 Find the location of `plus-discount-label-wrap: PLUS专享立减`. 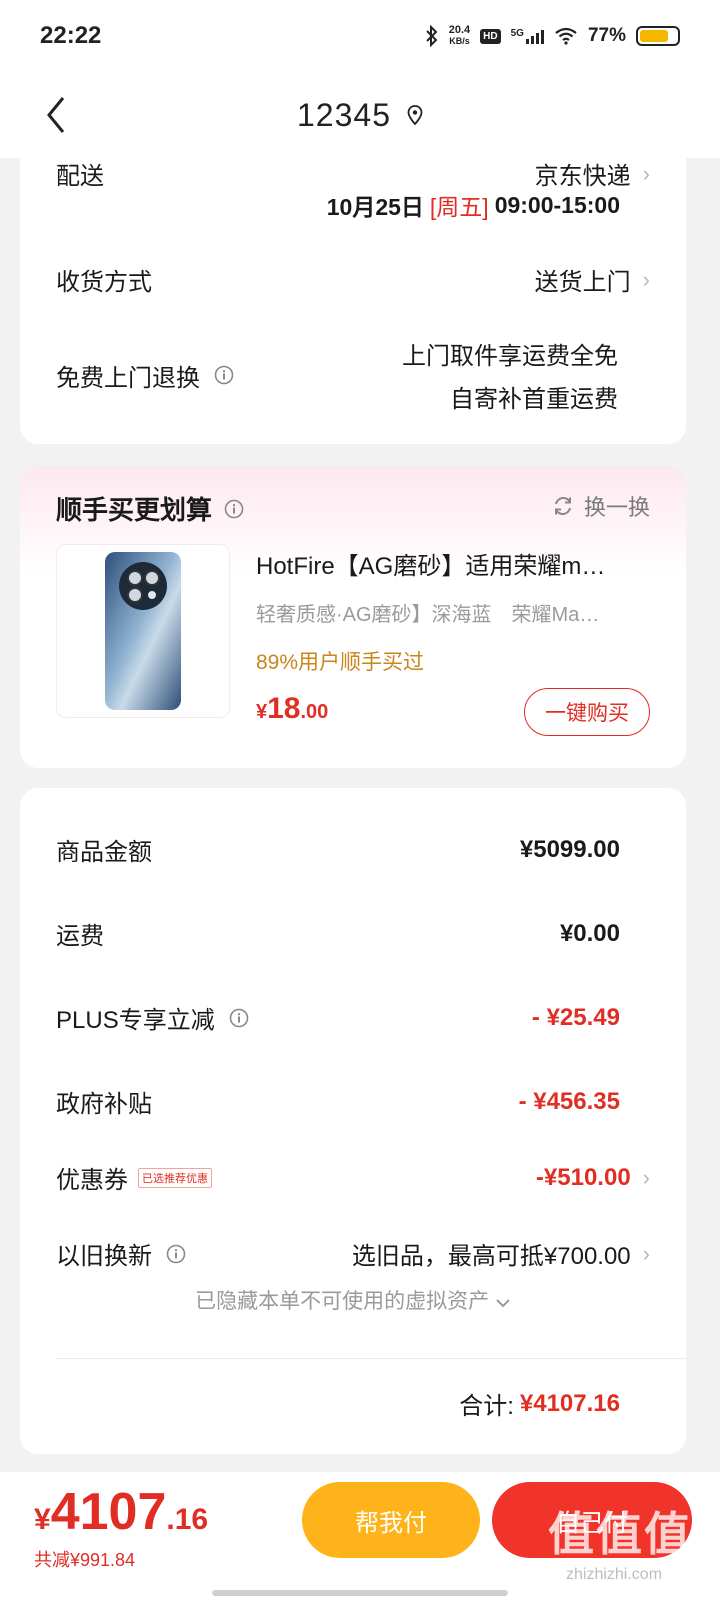

plus-discount-label-wrap: PLUS专享立减 is located at coordinates (152, 1017).